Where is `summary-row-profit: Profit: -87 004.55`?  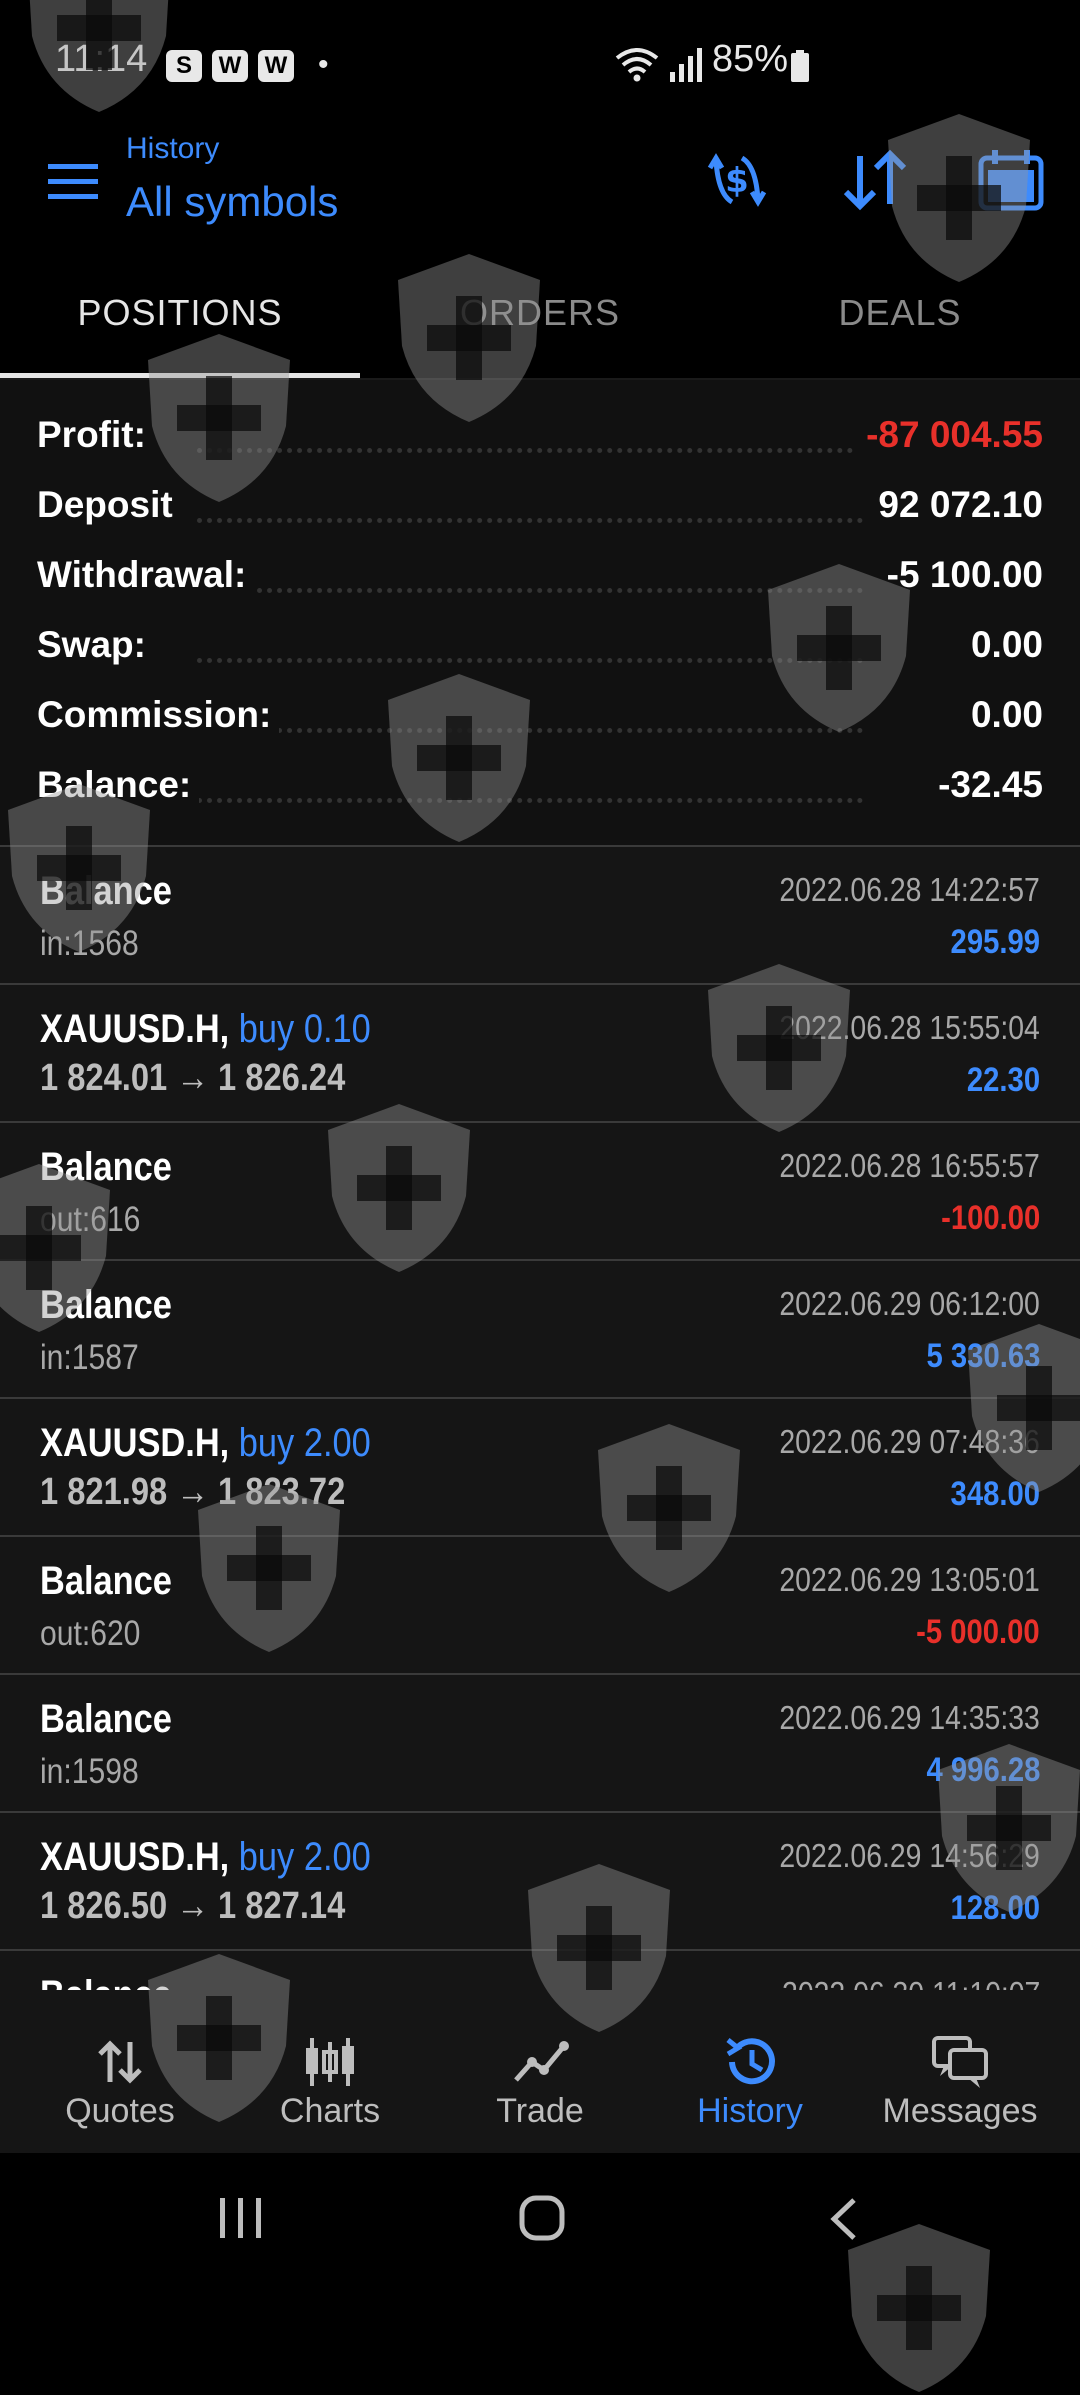
summary-row-profit: Profit: -87 004.55 is located at coordinates (540, 444).